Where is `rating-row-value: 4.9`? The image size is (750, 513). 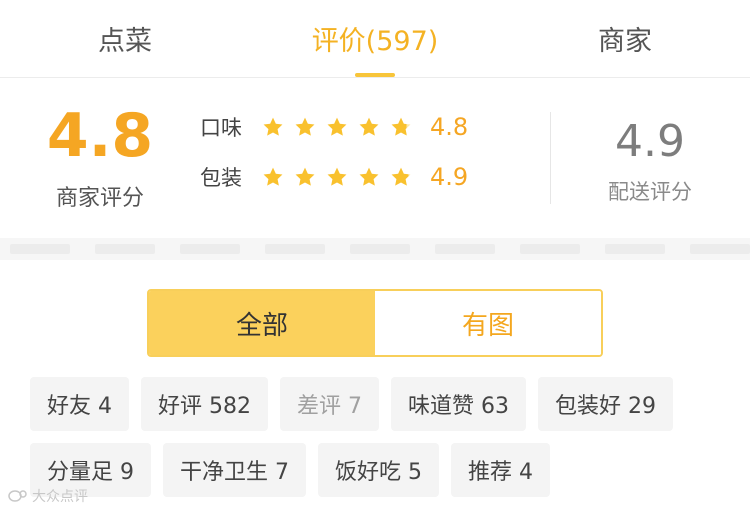
rating-row-value: 4.9 is located at coordinates (449, 177).